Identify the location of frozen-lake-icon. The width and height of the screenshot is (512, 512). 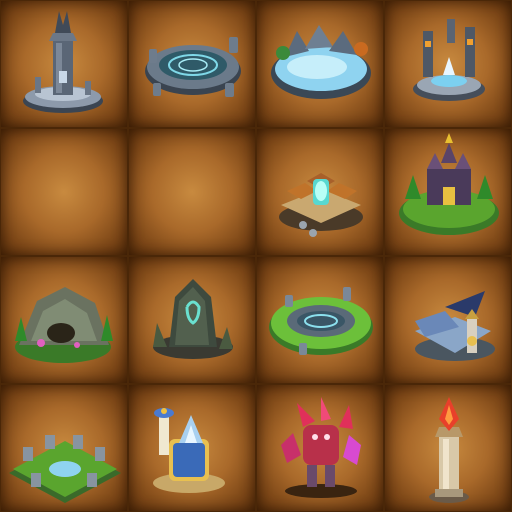
(321, 62).